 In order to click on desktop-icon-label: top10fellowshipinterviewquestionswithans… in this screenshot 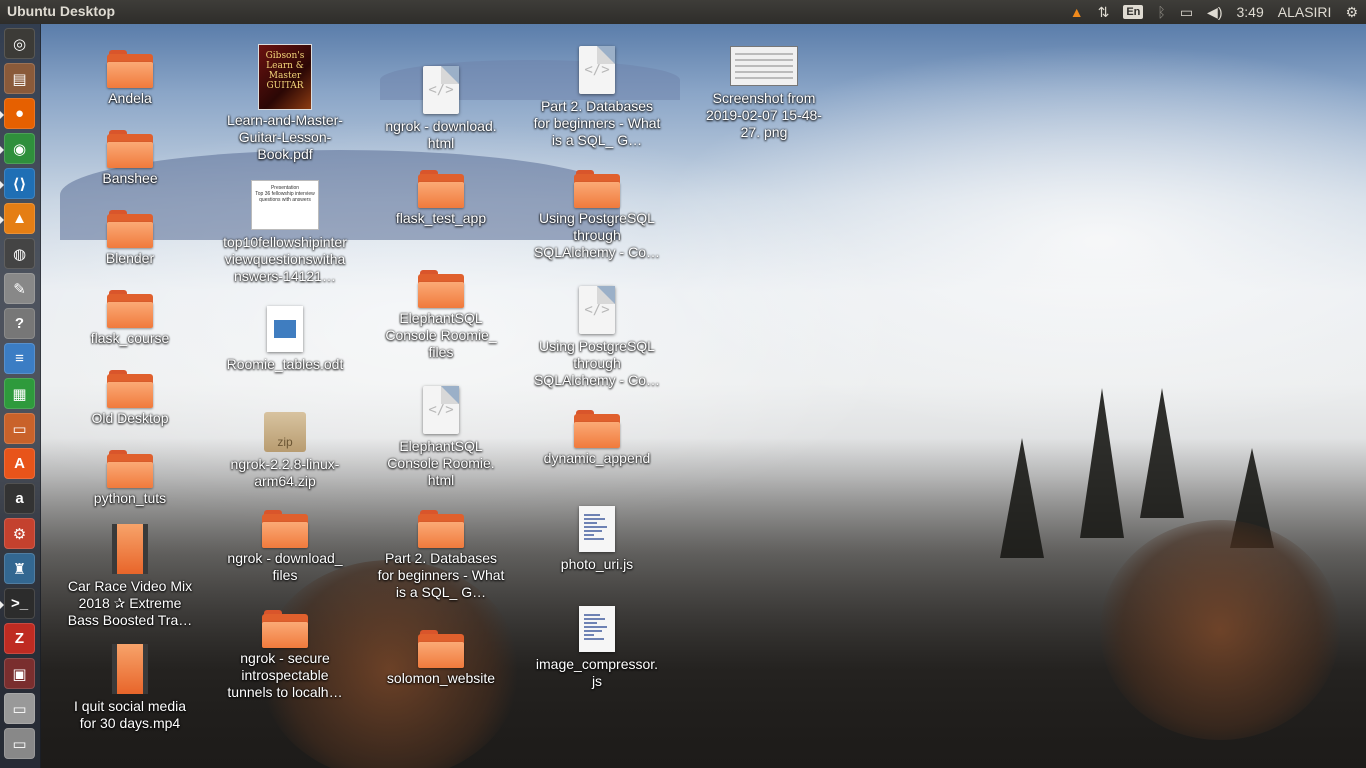, I will do `click(285, 259)`.